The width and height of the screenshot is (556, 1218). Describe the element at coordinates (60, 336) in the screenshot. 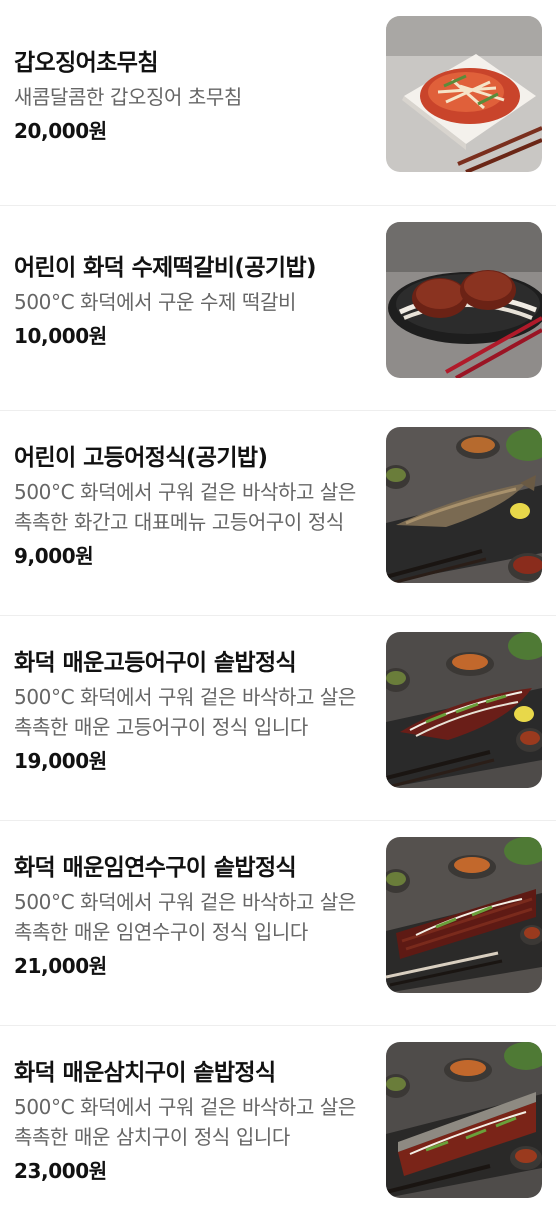

I see `menu-item-price: 10,000원` at that location.